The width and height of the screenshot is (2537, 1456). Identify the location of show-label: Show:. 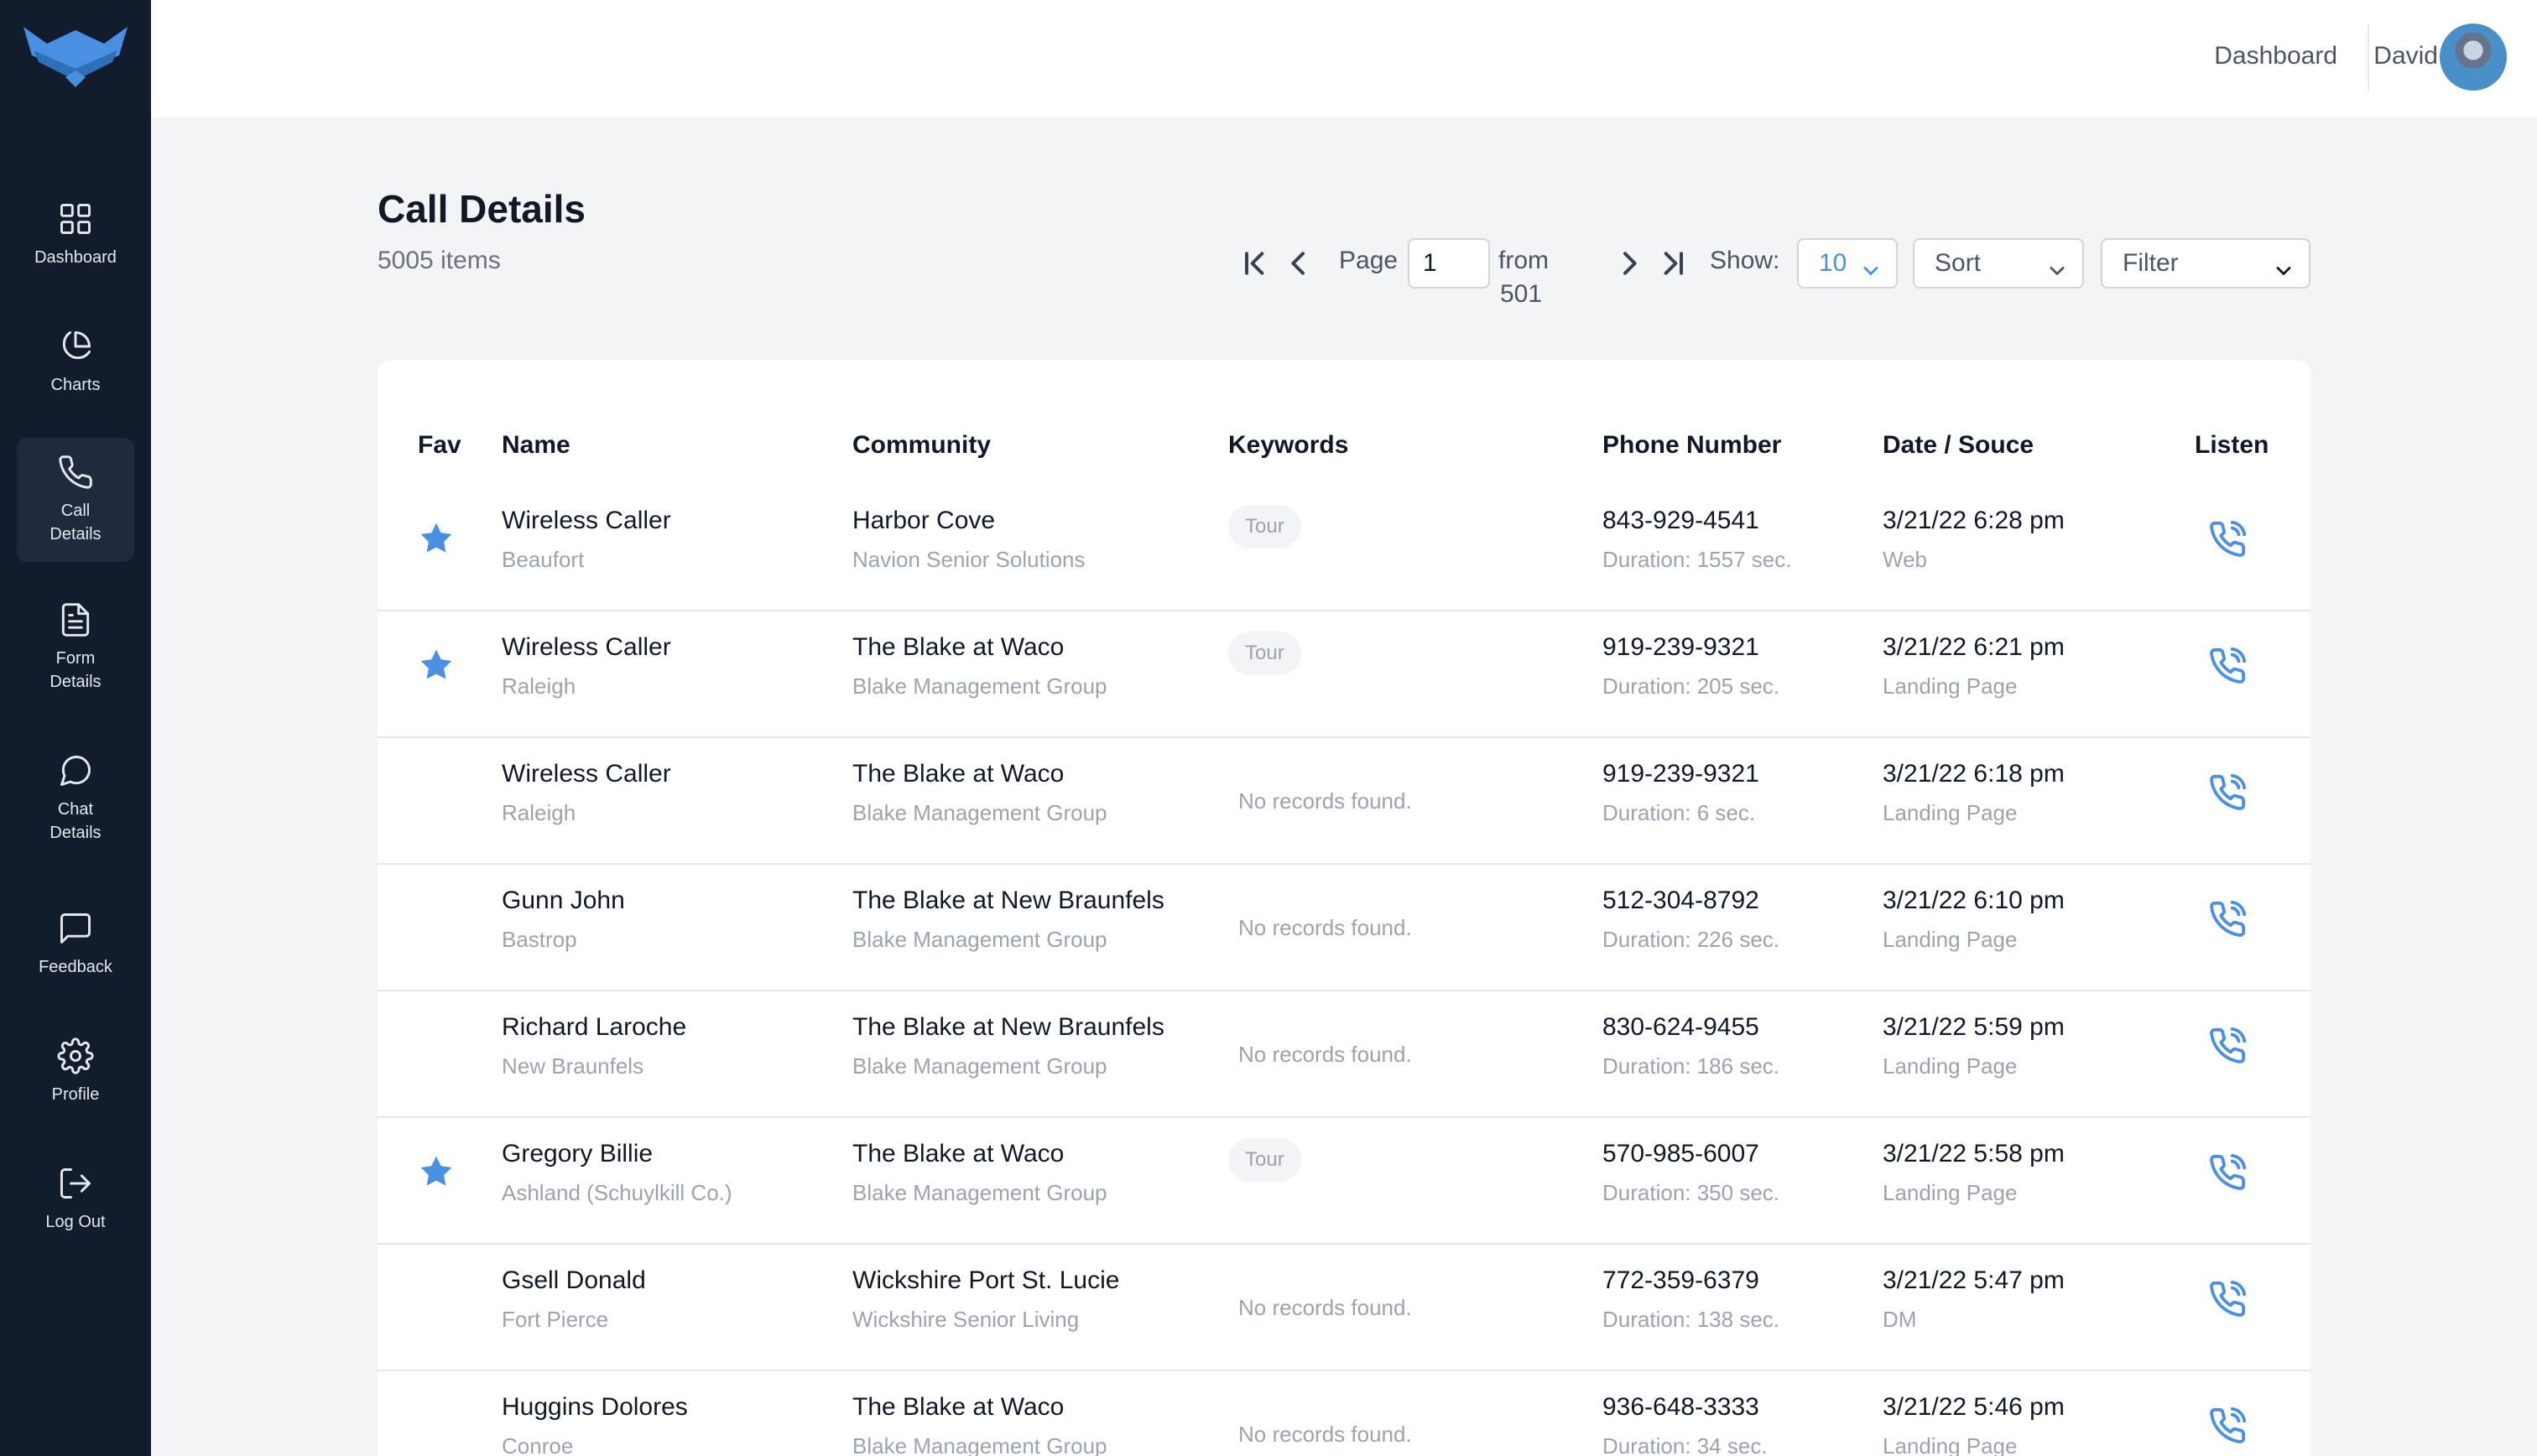
(1745, 260).